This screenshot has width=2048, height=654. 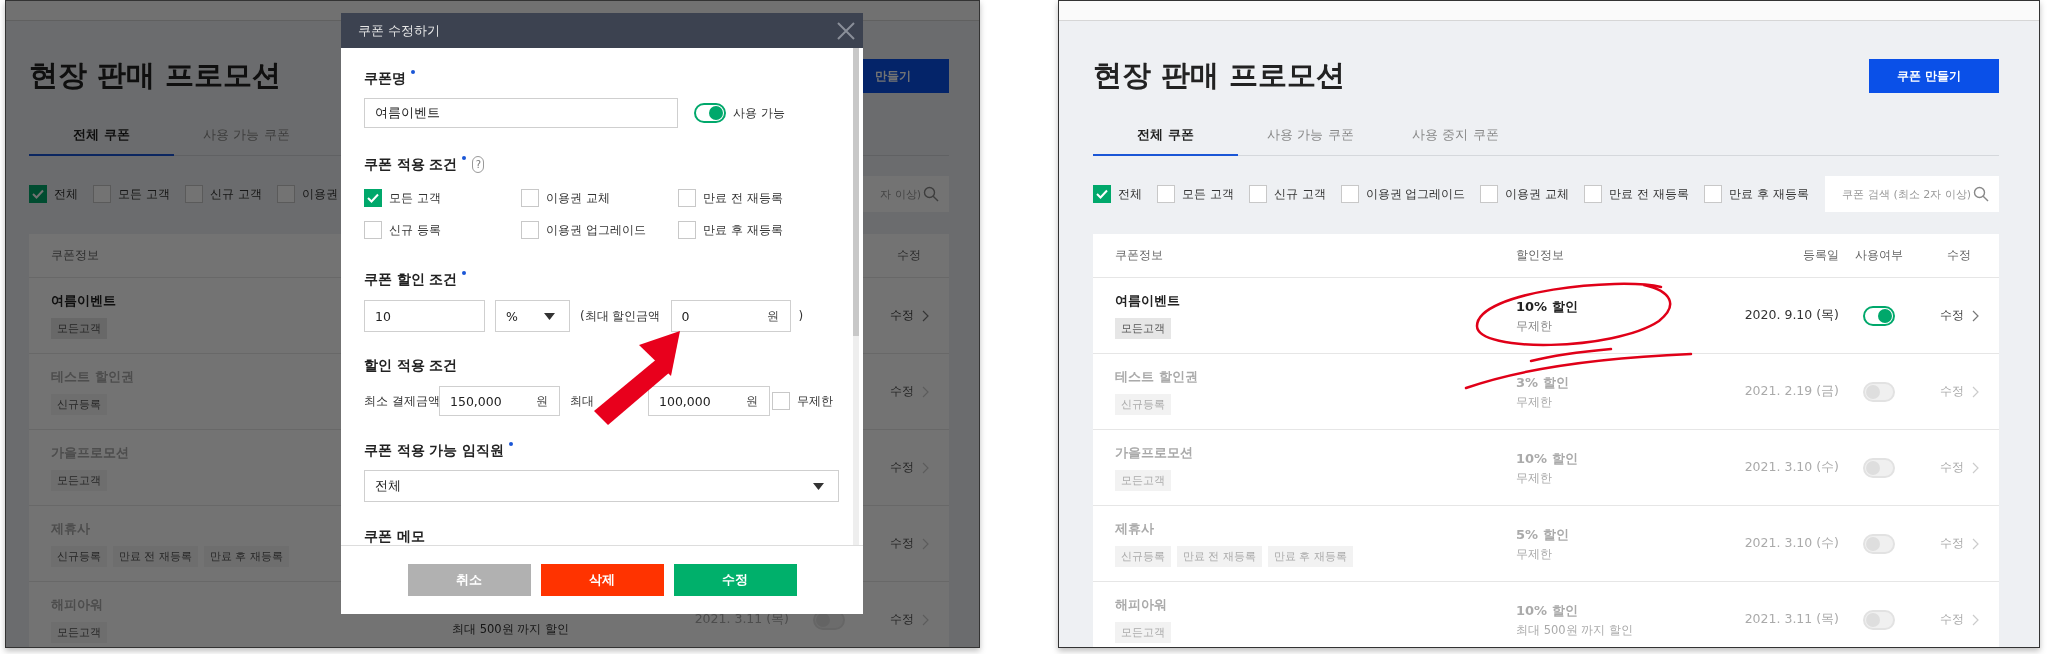 What do you see at coordinates (411, 366) in the screenshot?
I see `field-label: 할인 적용 조건` at bounding box center [411, 366].